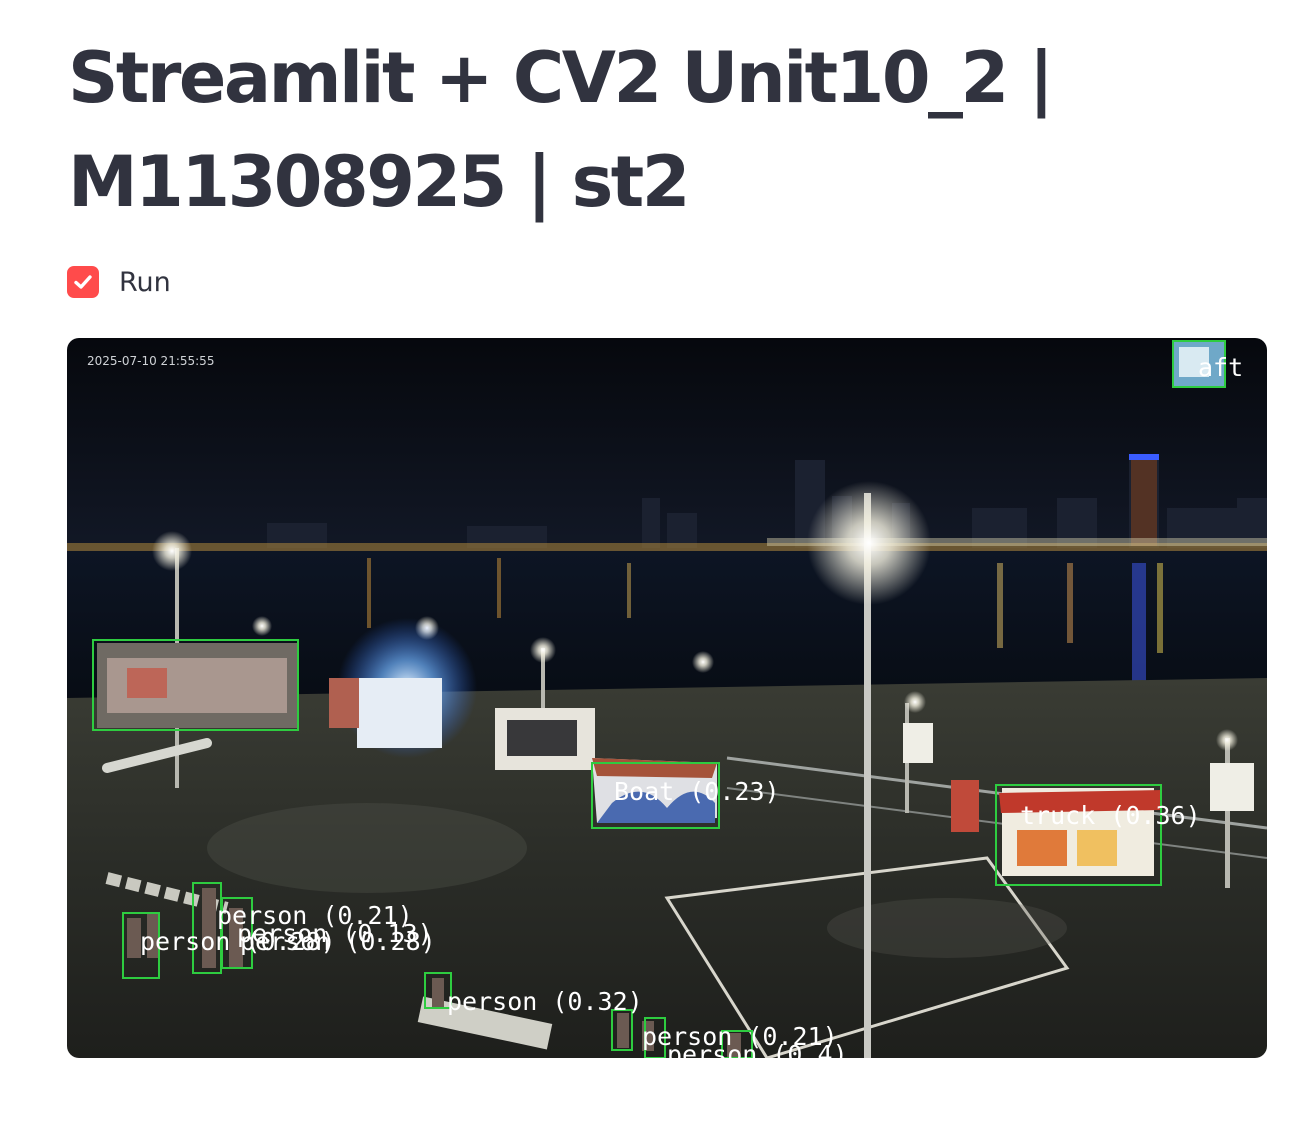 The image size is (1314, 1130). Describe the element at coordinates (1110, 815) in the screenshot. I see `detection-label-truck: truck (0.36)` at that location.